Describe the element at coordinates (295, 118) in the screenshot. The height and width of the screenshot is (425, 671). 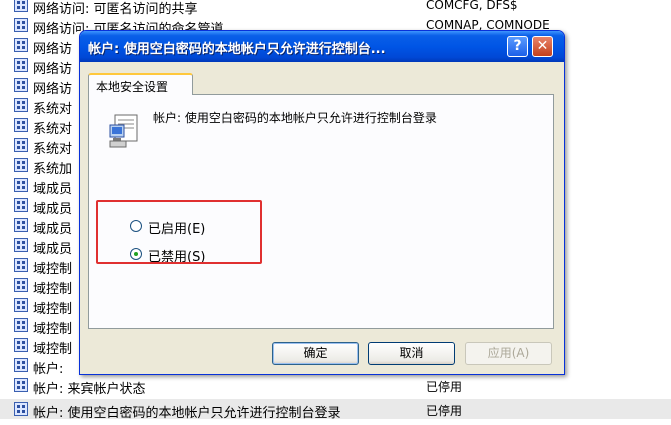
I see `policy-description: 帐户: 使用空白密码的本地帐户只允许进行控制台登录` at that location.